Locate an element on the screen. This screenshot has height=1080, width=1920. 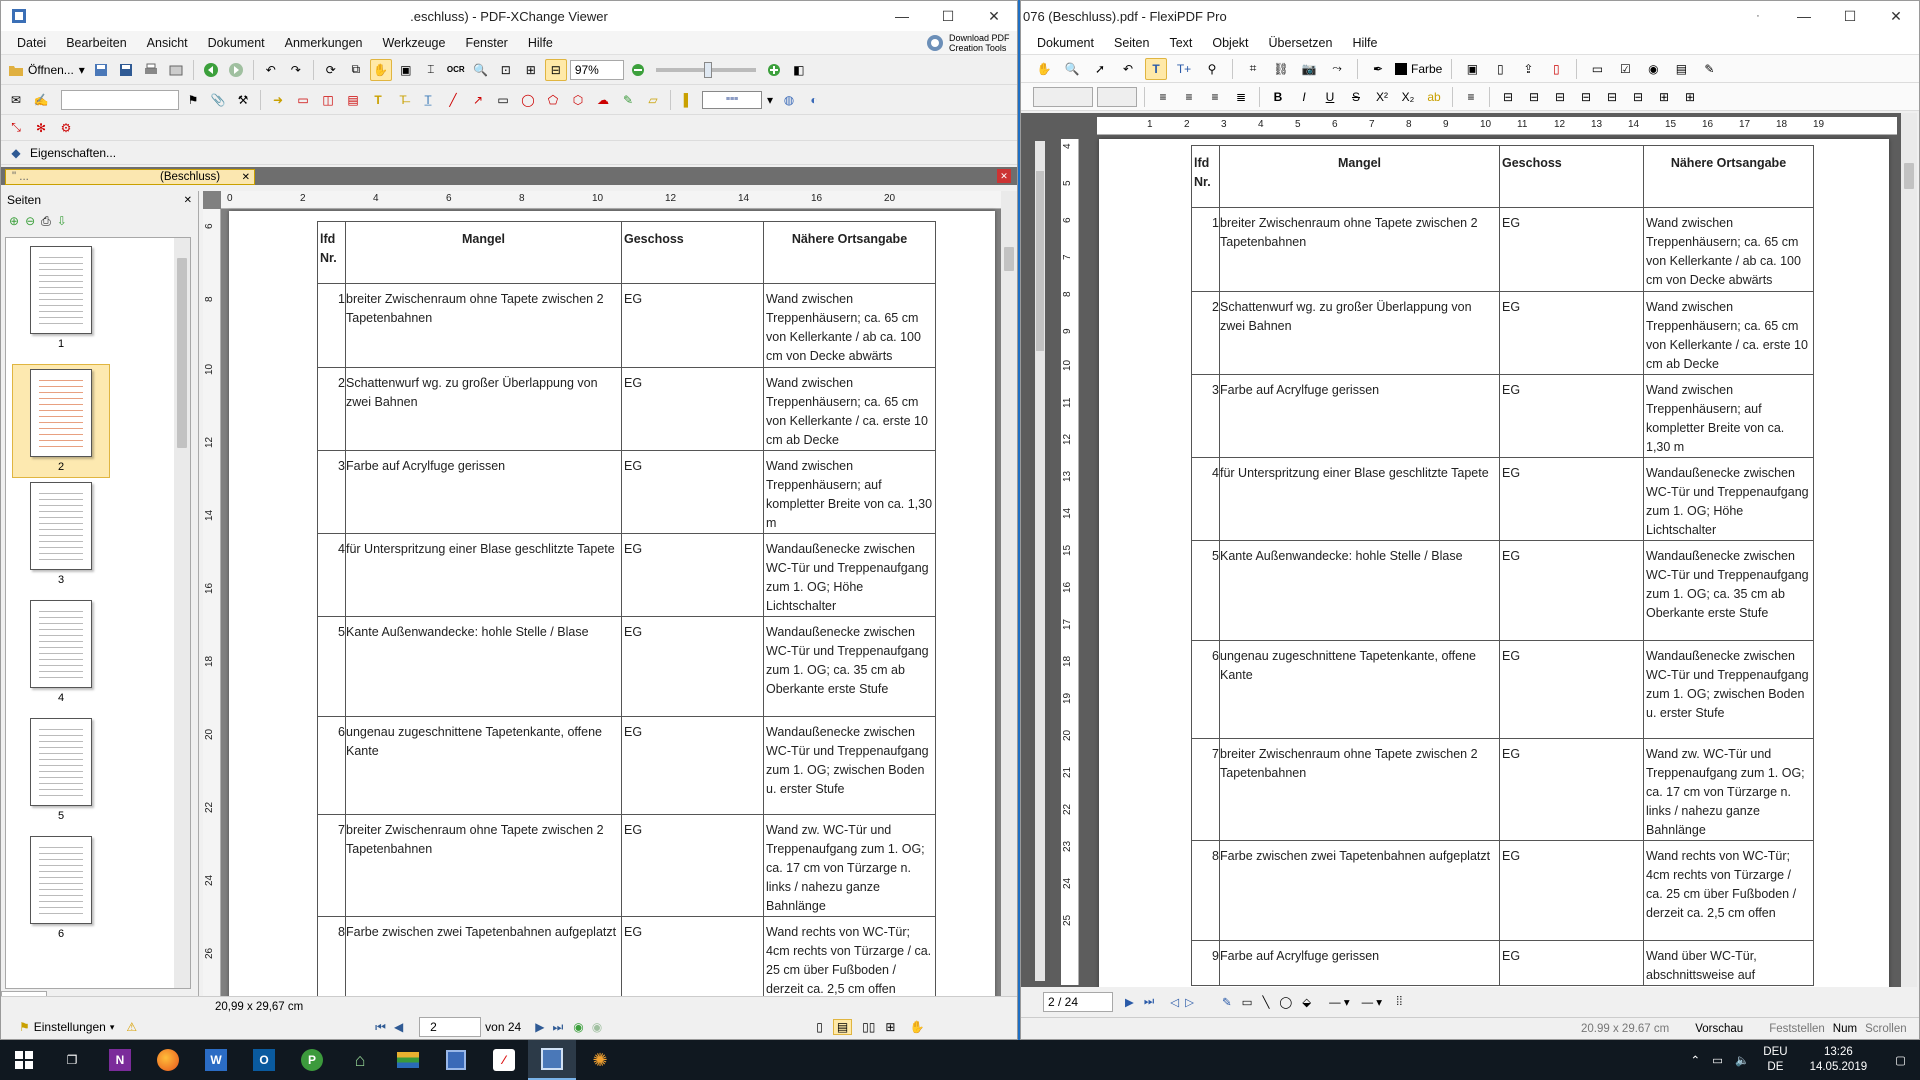
email-icon is located at coordinates (176, 70).